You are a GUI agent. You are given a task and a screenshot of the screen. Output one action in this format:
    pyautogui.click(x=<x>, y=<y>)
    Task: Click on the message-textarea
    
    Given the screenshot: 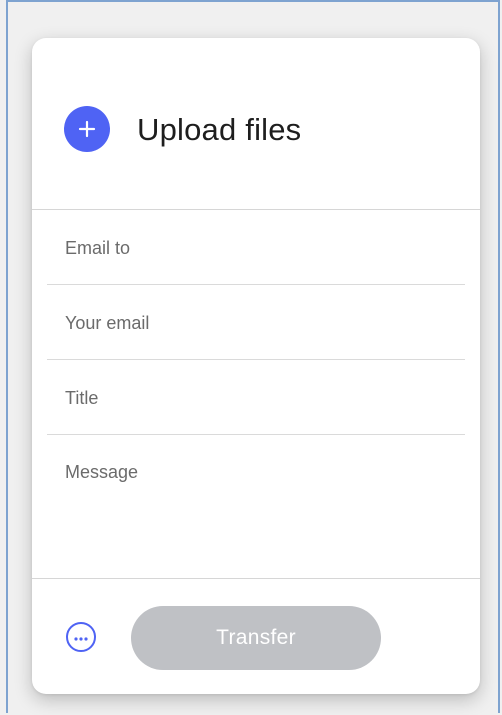 What is the action you would take?
    pyautogui.click(x=260, y=512)
    